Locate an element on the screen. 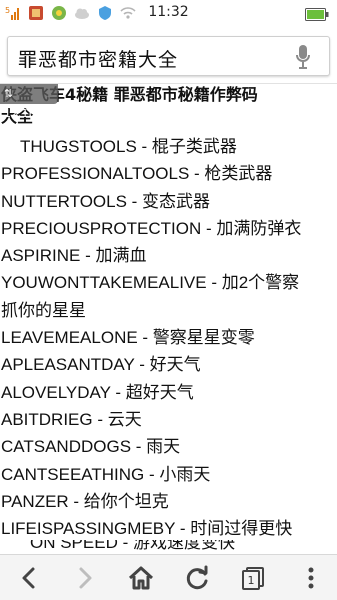 The image size is (337, 600). battery-icon is located at coordinates (317, 13).